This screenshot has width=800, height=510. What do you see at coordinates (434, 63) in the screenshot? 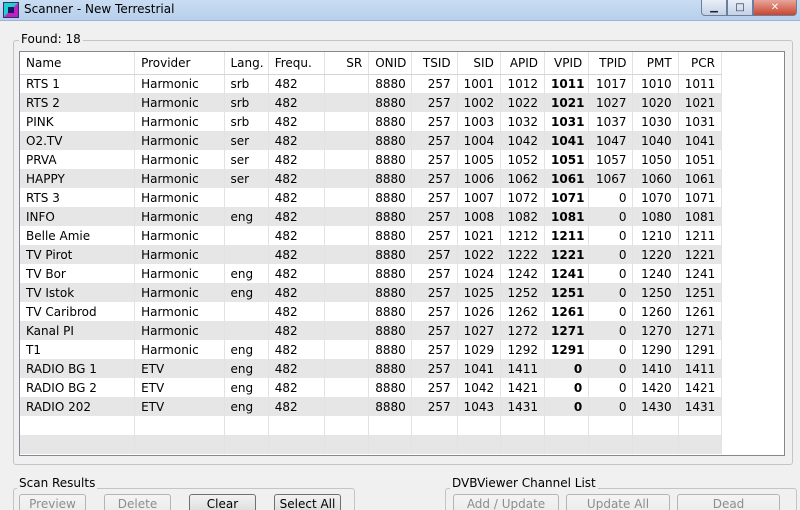
I see `column-header-tsid: TSID` at bounding box center [434, 63].